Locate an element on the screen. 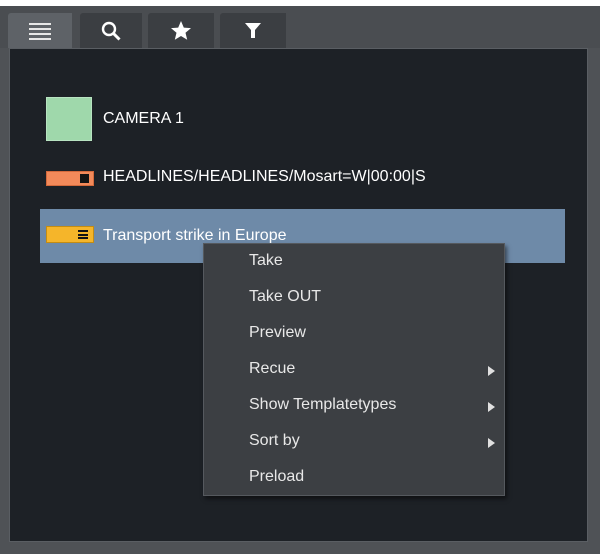  list-icon is located at coordinates (40, 31).